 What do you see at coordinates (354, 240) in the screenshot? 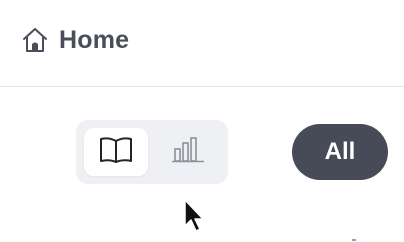
I see `divider-fragment` at bounding box center [354, 240].